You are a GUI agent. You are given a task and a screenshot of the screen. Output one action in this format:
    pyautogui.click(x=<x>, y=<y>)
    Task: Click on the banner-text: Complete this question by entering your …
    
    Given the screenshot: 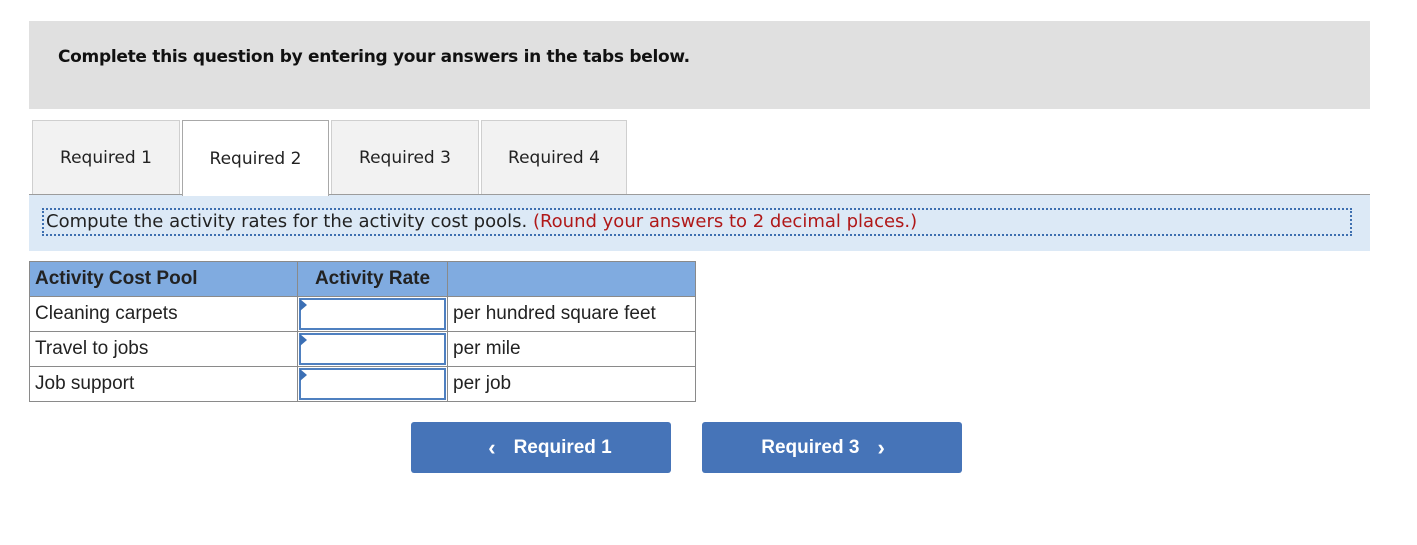 What is the action you would take?
    pyautogui.click(x=374, y=57)
    